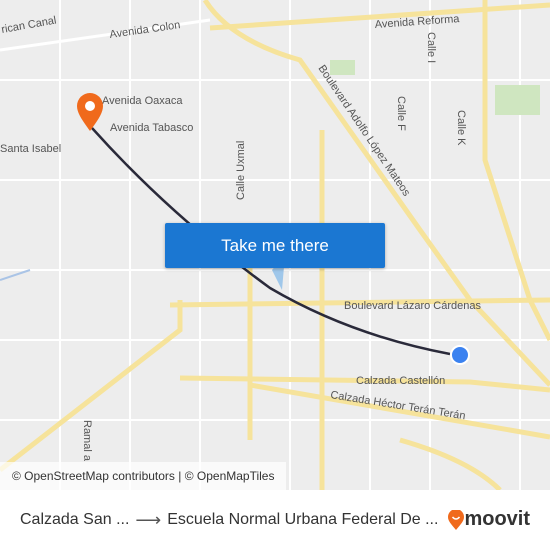 The image size is (550, 550). What do you see at coordinates (28, 24) in the screenshot?
I see `label-american-canal: rican Canal` at bounding box center [28, 24].